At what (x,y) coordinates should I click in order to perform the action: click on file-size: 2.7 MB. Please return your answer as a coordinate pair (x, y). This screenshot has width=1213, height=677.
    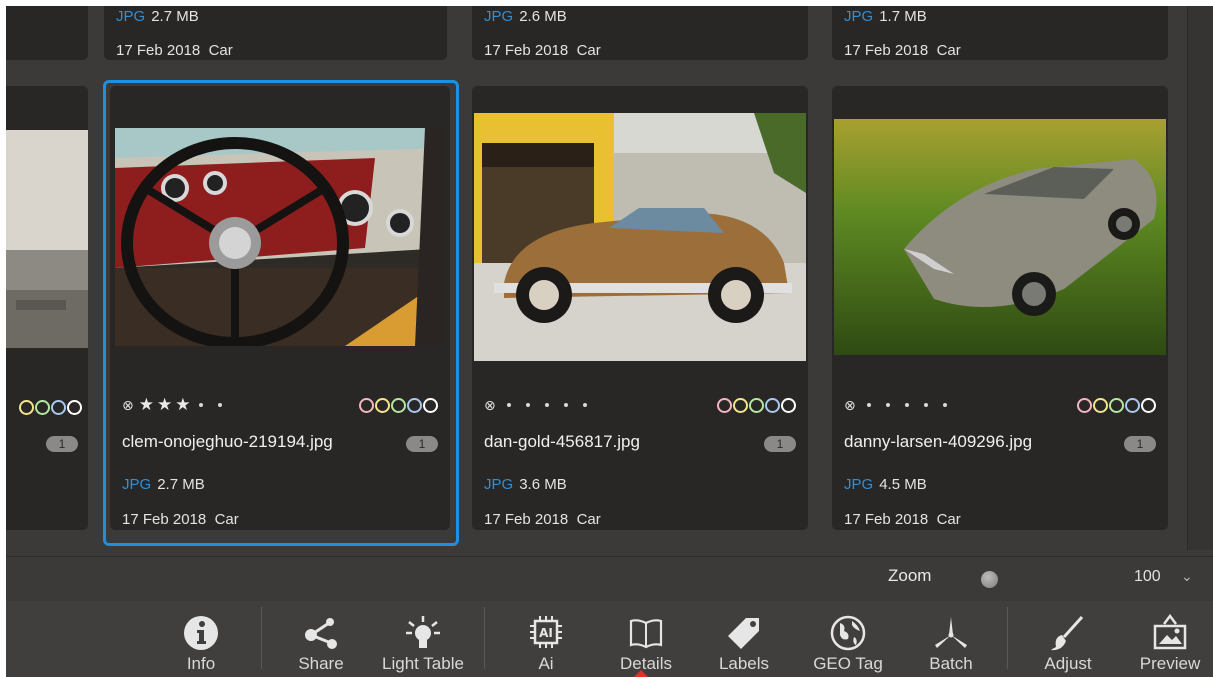
    Looking at the image, I should click on (181, 484).